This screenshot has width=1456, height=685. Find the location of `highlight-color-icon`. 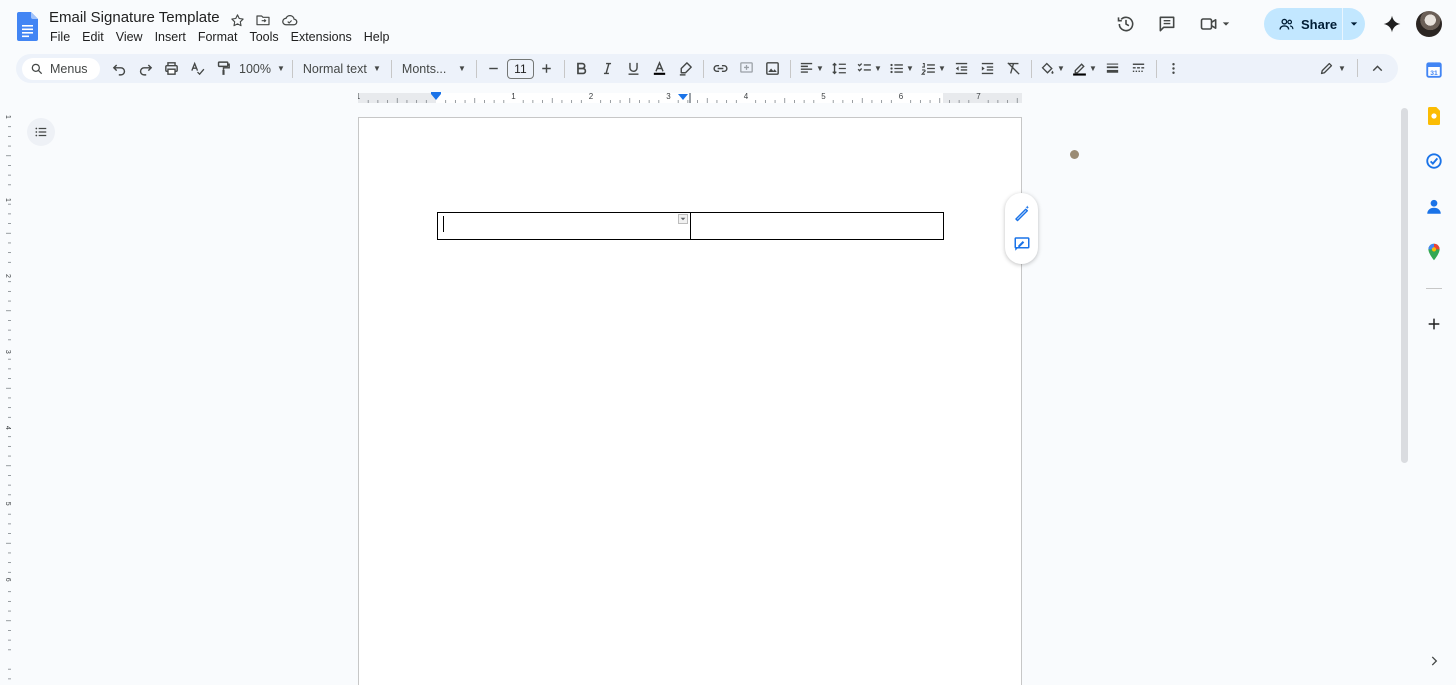

highlight-color-icon is located at coordinates (686, 69).